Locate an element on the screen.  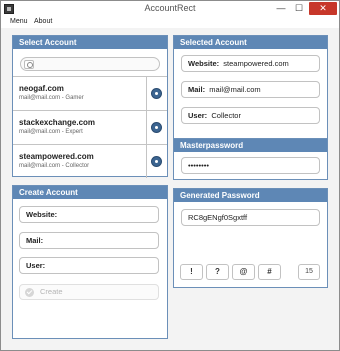
search-input is located at coordinates (90, 64).